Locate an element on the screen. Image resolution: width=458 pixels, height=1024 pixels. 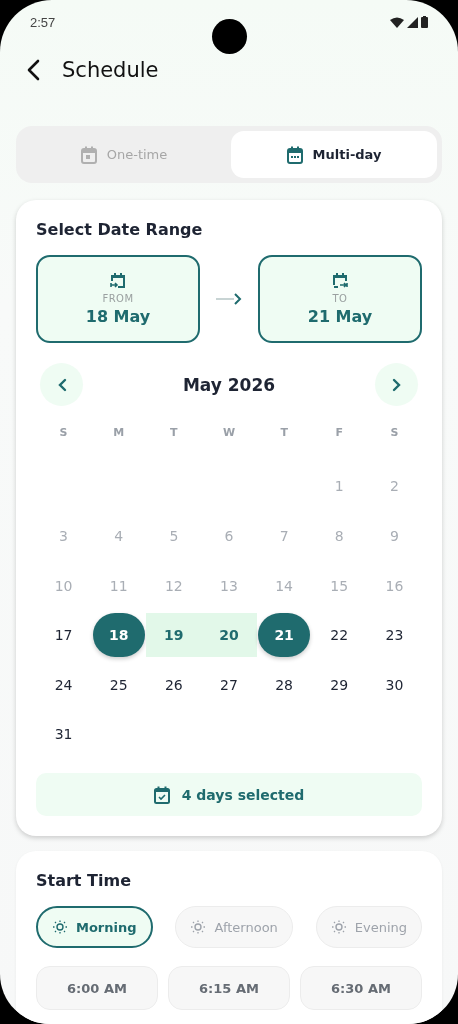
calendar-day: 29 is located at coordinates (339, 684).